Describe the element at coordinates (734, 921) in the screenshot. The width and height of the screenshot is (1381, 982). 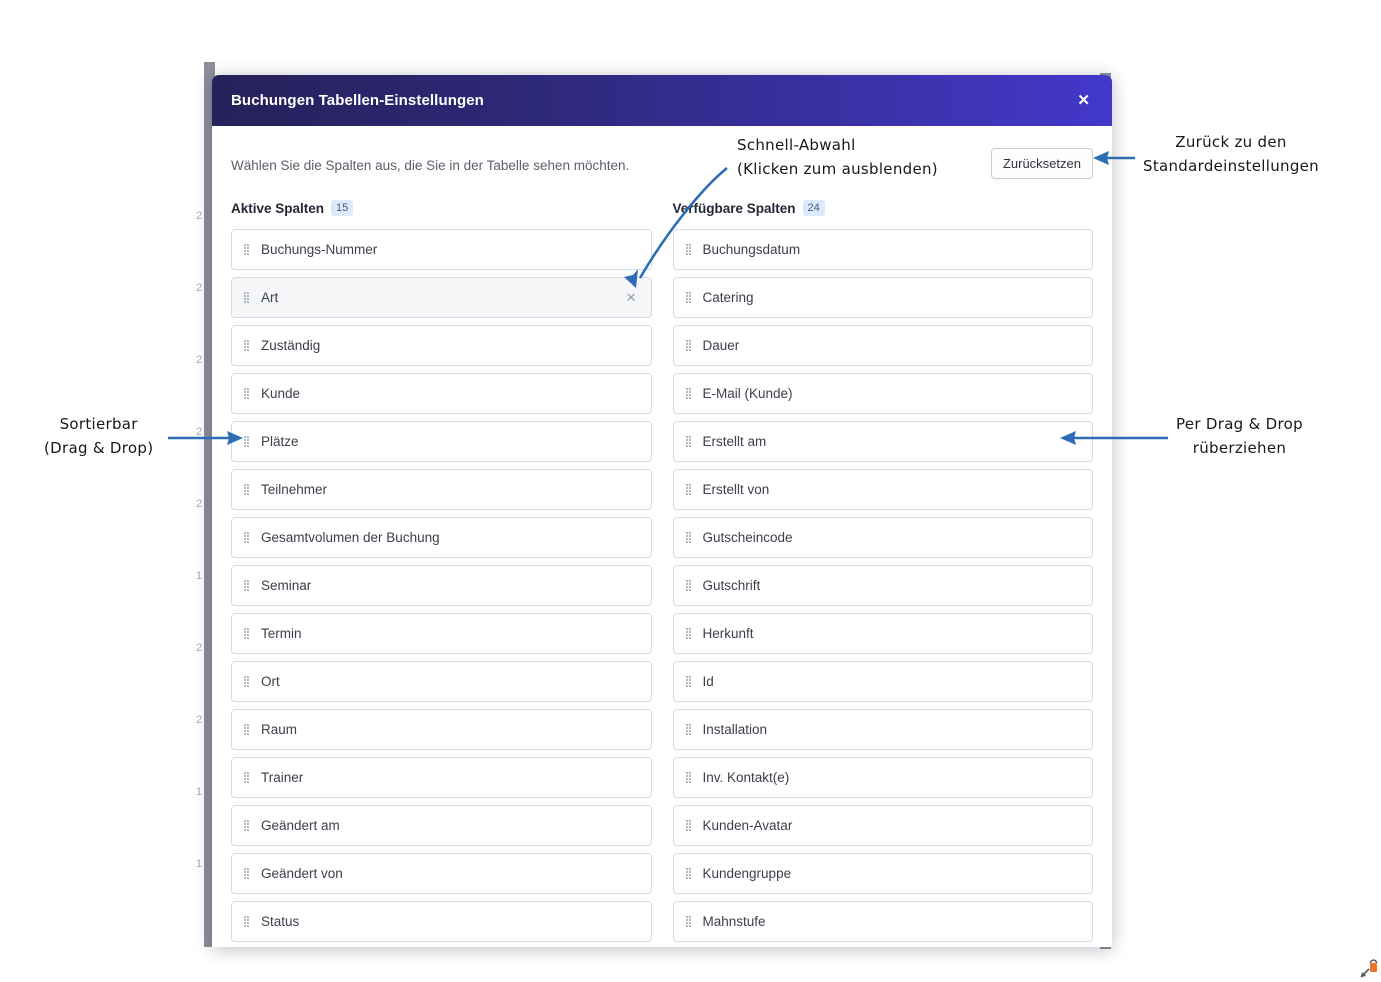
I see `column-item-label: Mahnstufe` at that location.